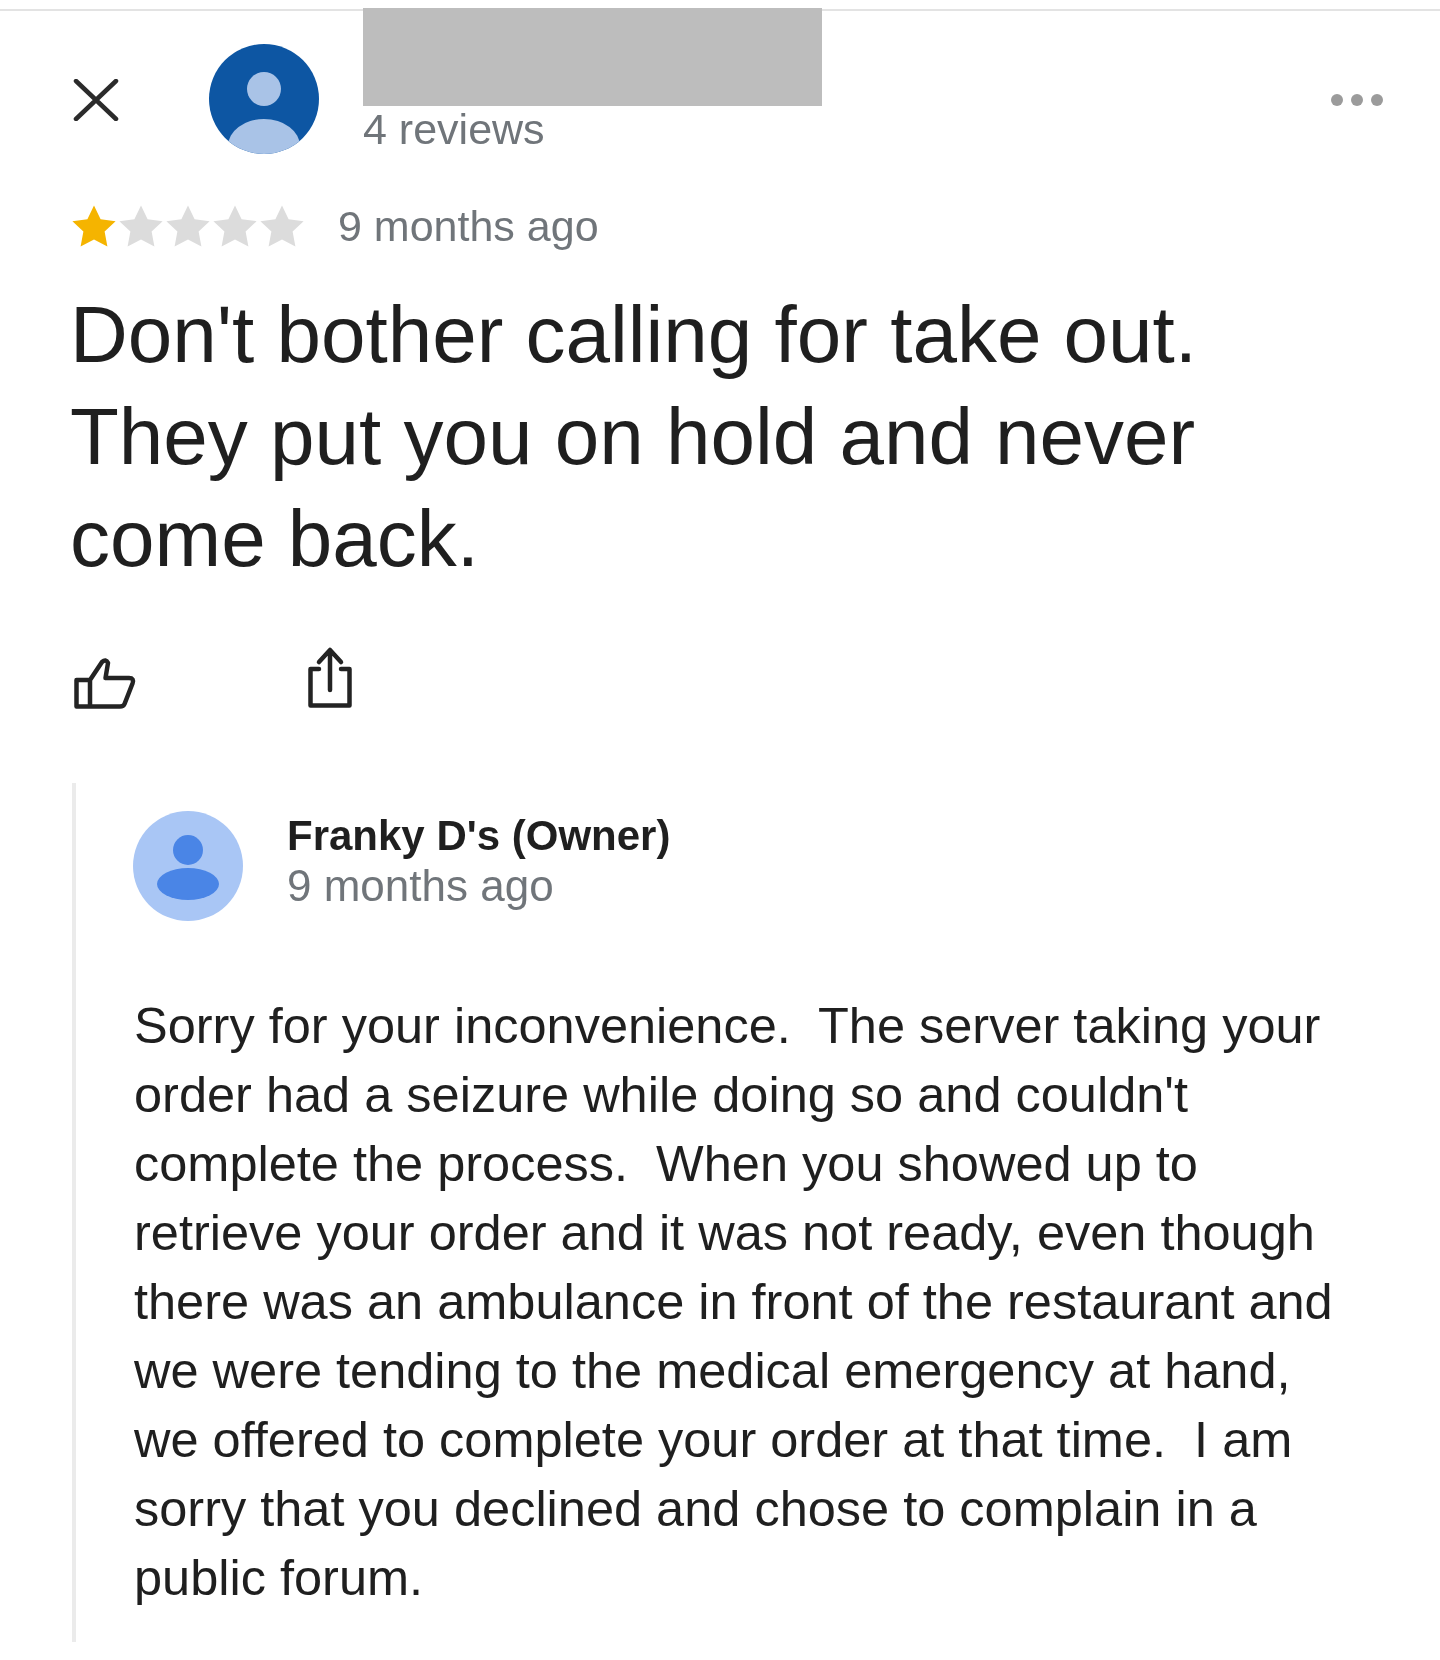 This screenshot has width=1440, height=1660. I want to click on owner-name: Franky D's (Owner), so click(479, 836).